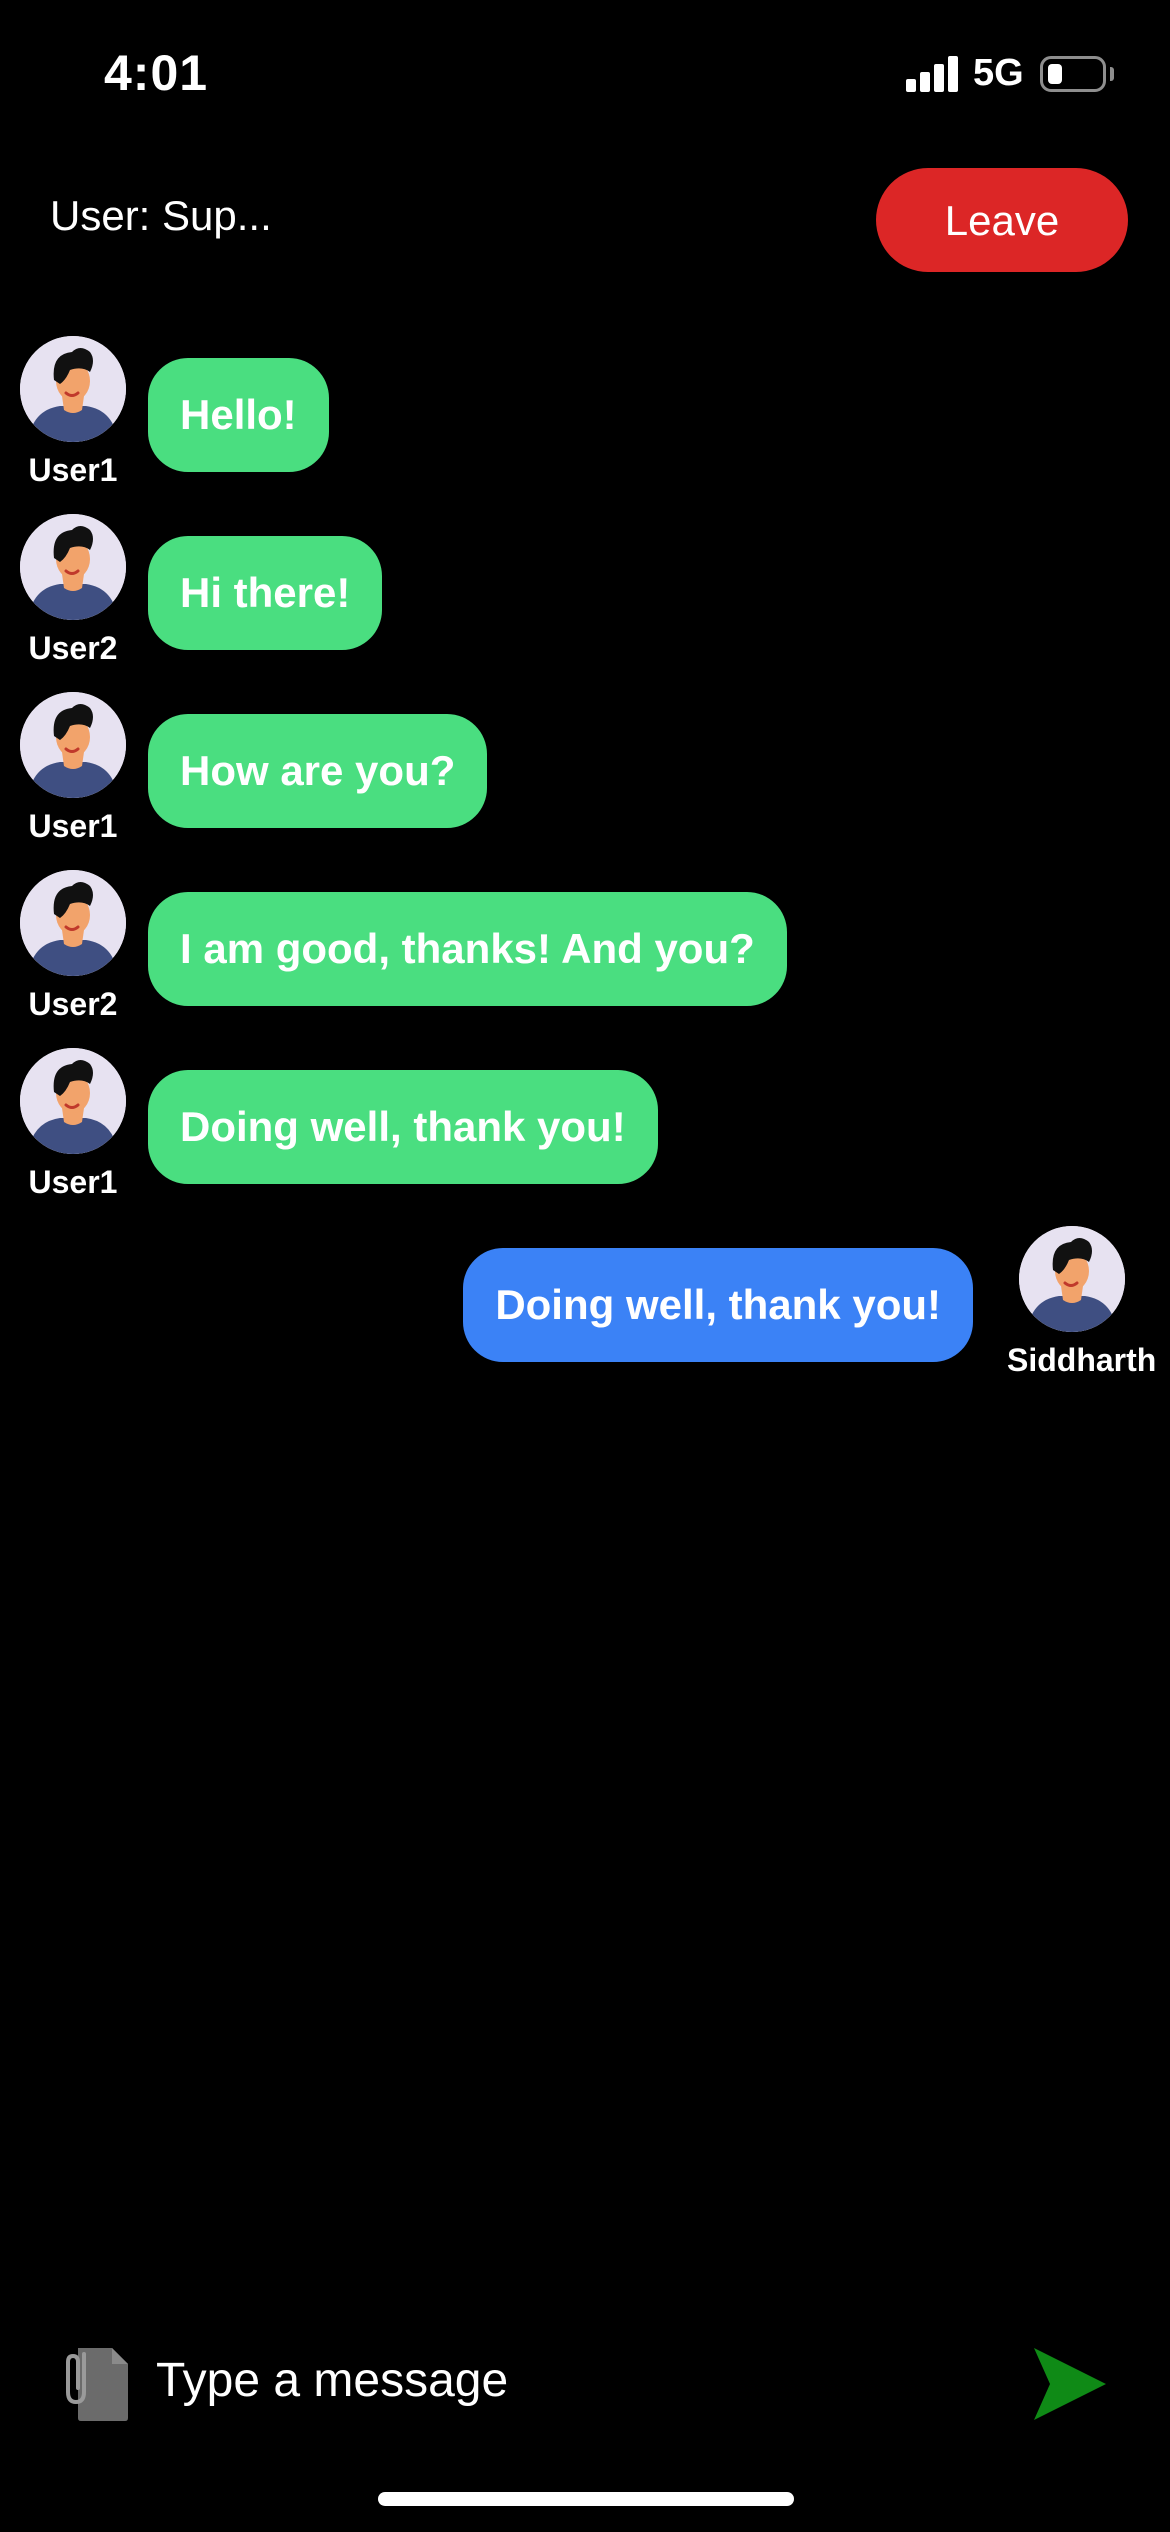 This screenshot has width=1170, height=2532. Describe the element at coordinates (1055, 74) in the screenshot. I see `battery-level` at that location.